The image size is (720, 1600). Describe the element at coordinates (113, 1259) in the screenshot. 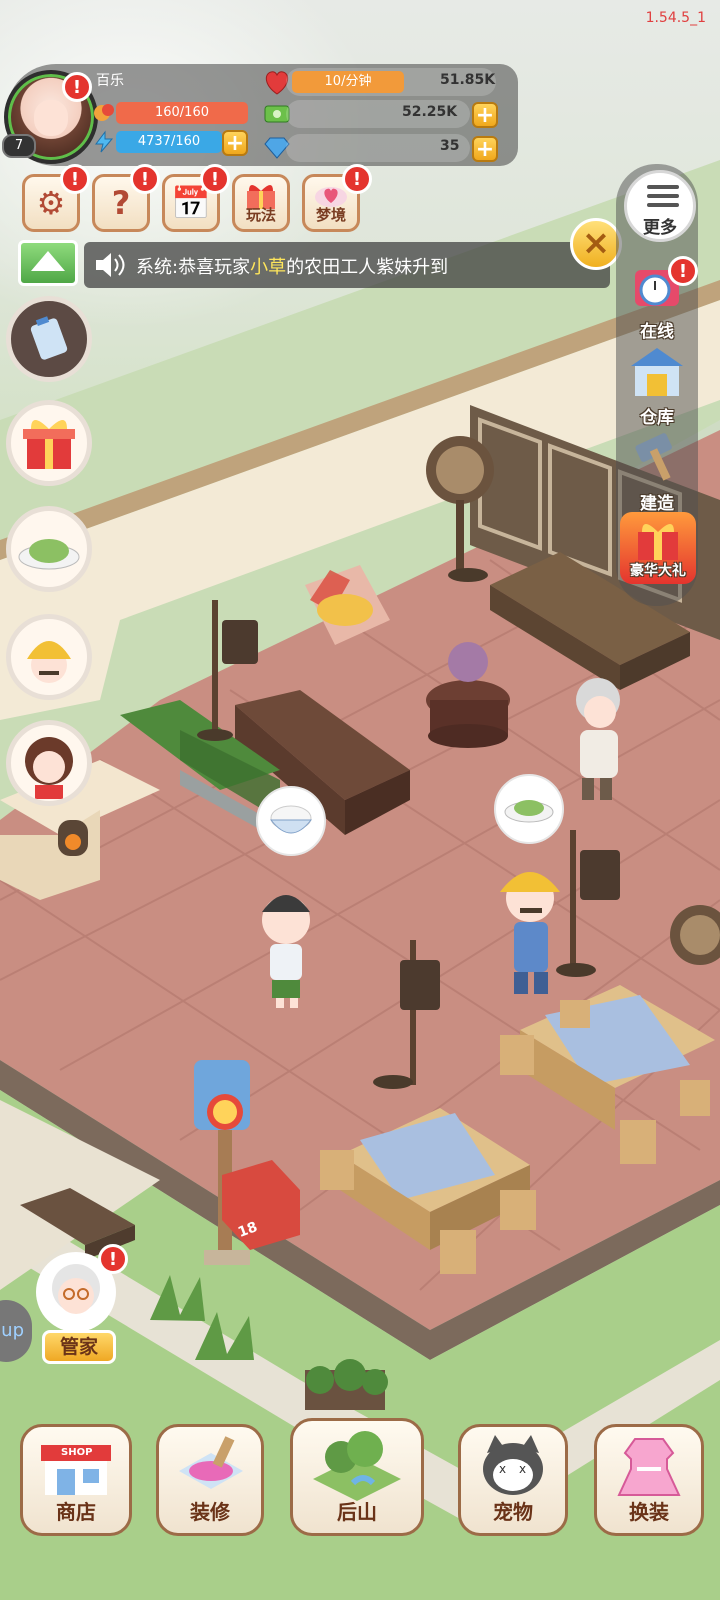

I see `butler-alert-badge: !` at that location.